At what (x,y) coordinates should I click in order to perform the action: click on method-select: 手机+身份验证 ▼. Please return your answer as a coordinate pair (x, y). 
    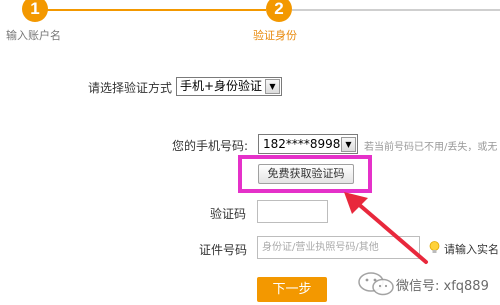
    Looking at the image, I should click on (229, 86).